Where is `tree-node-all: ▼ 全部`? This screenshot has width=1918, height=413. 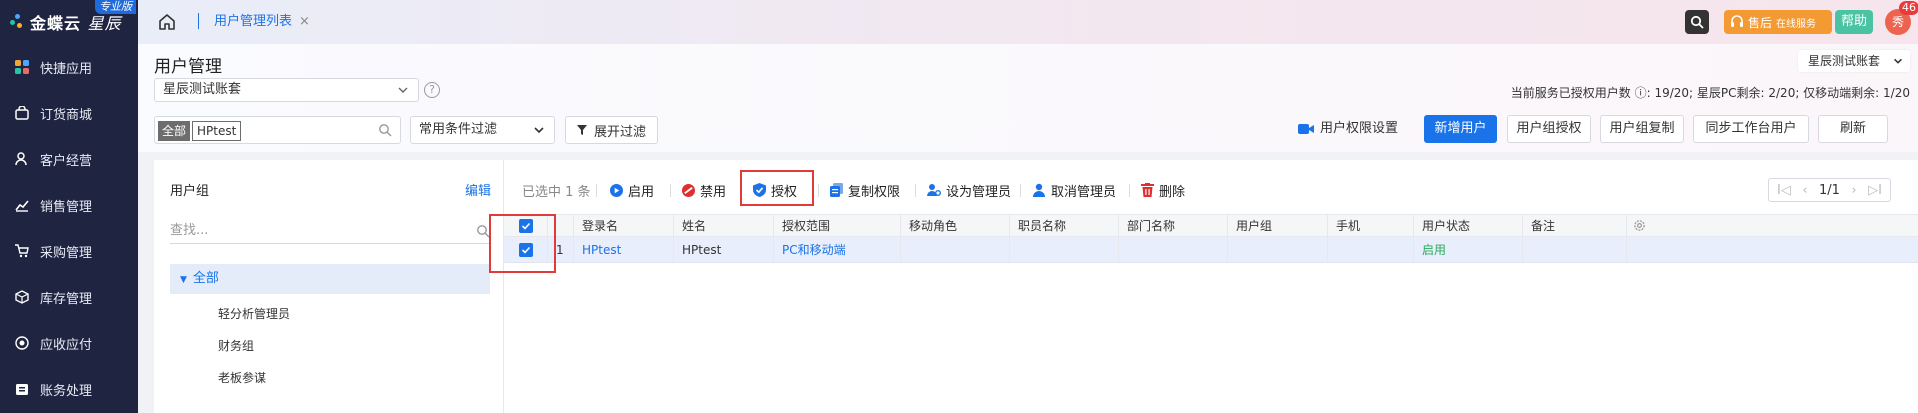 tree-node-all: ▼ 全部 is located at coordinates (330, 279).